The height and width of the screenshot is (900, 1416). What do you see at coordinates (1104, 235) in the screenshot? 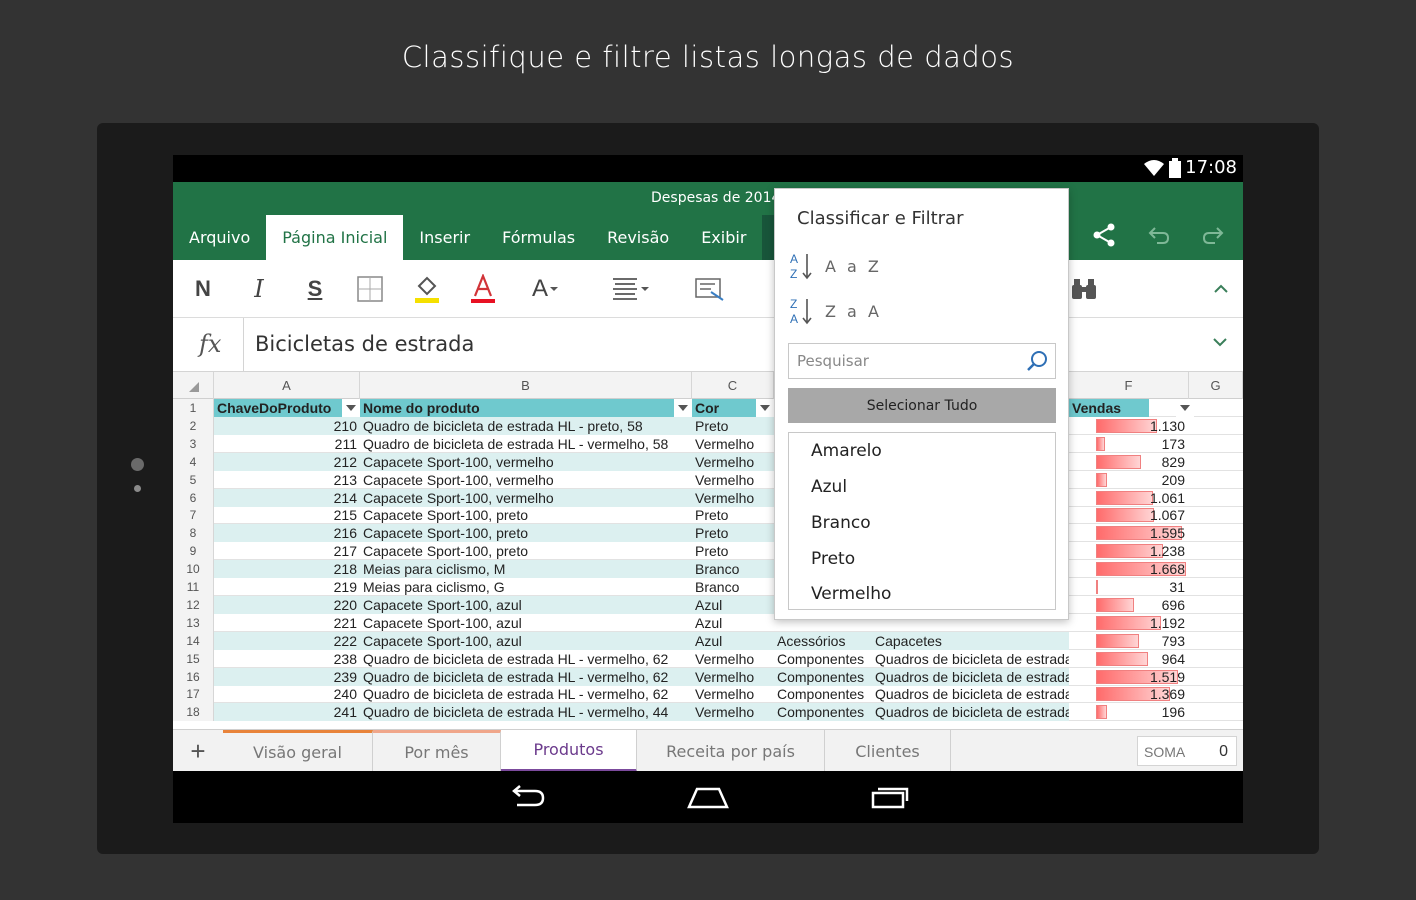
I see `share-icon` at bounding box center [1104, 235].